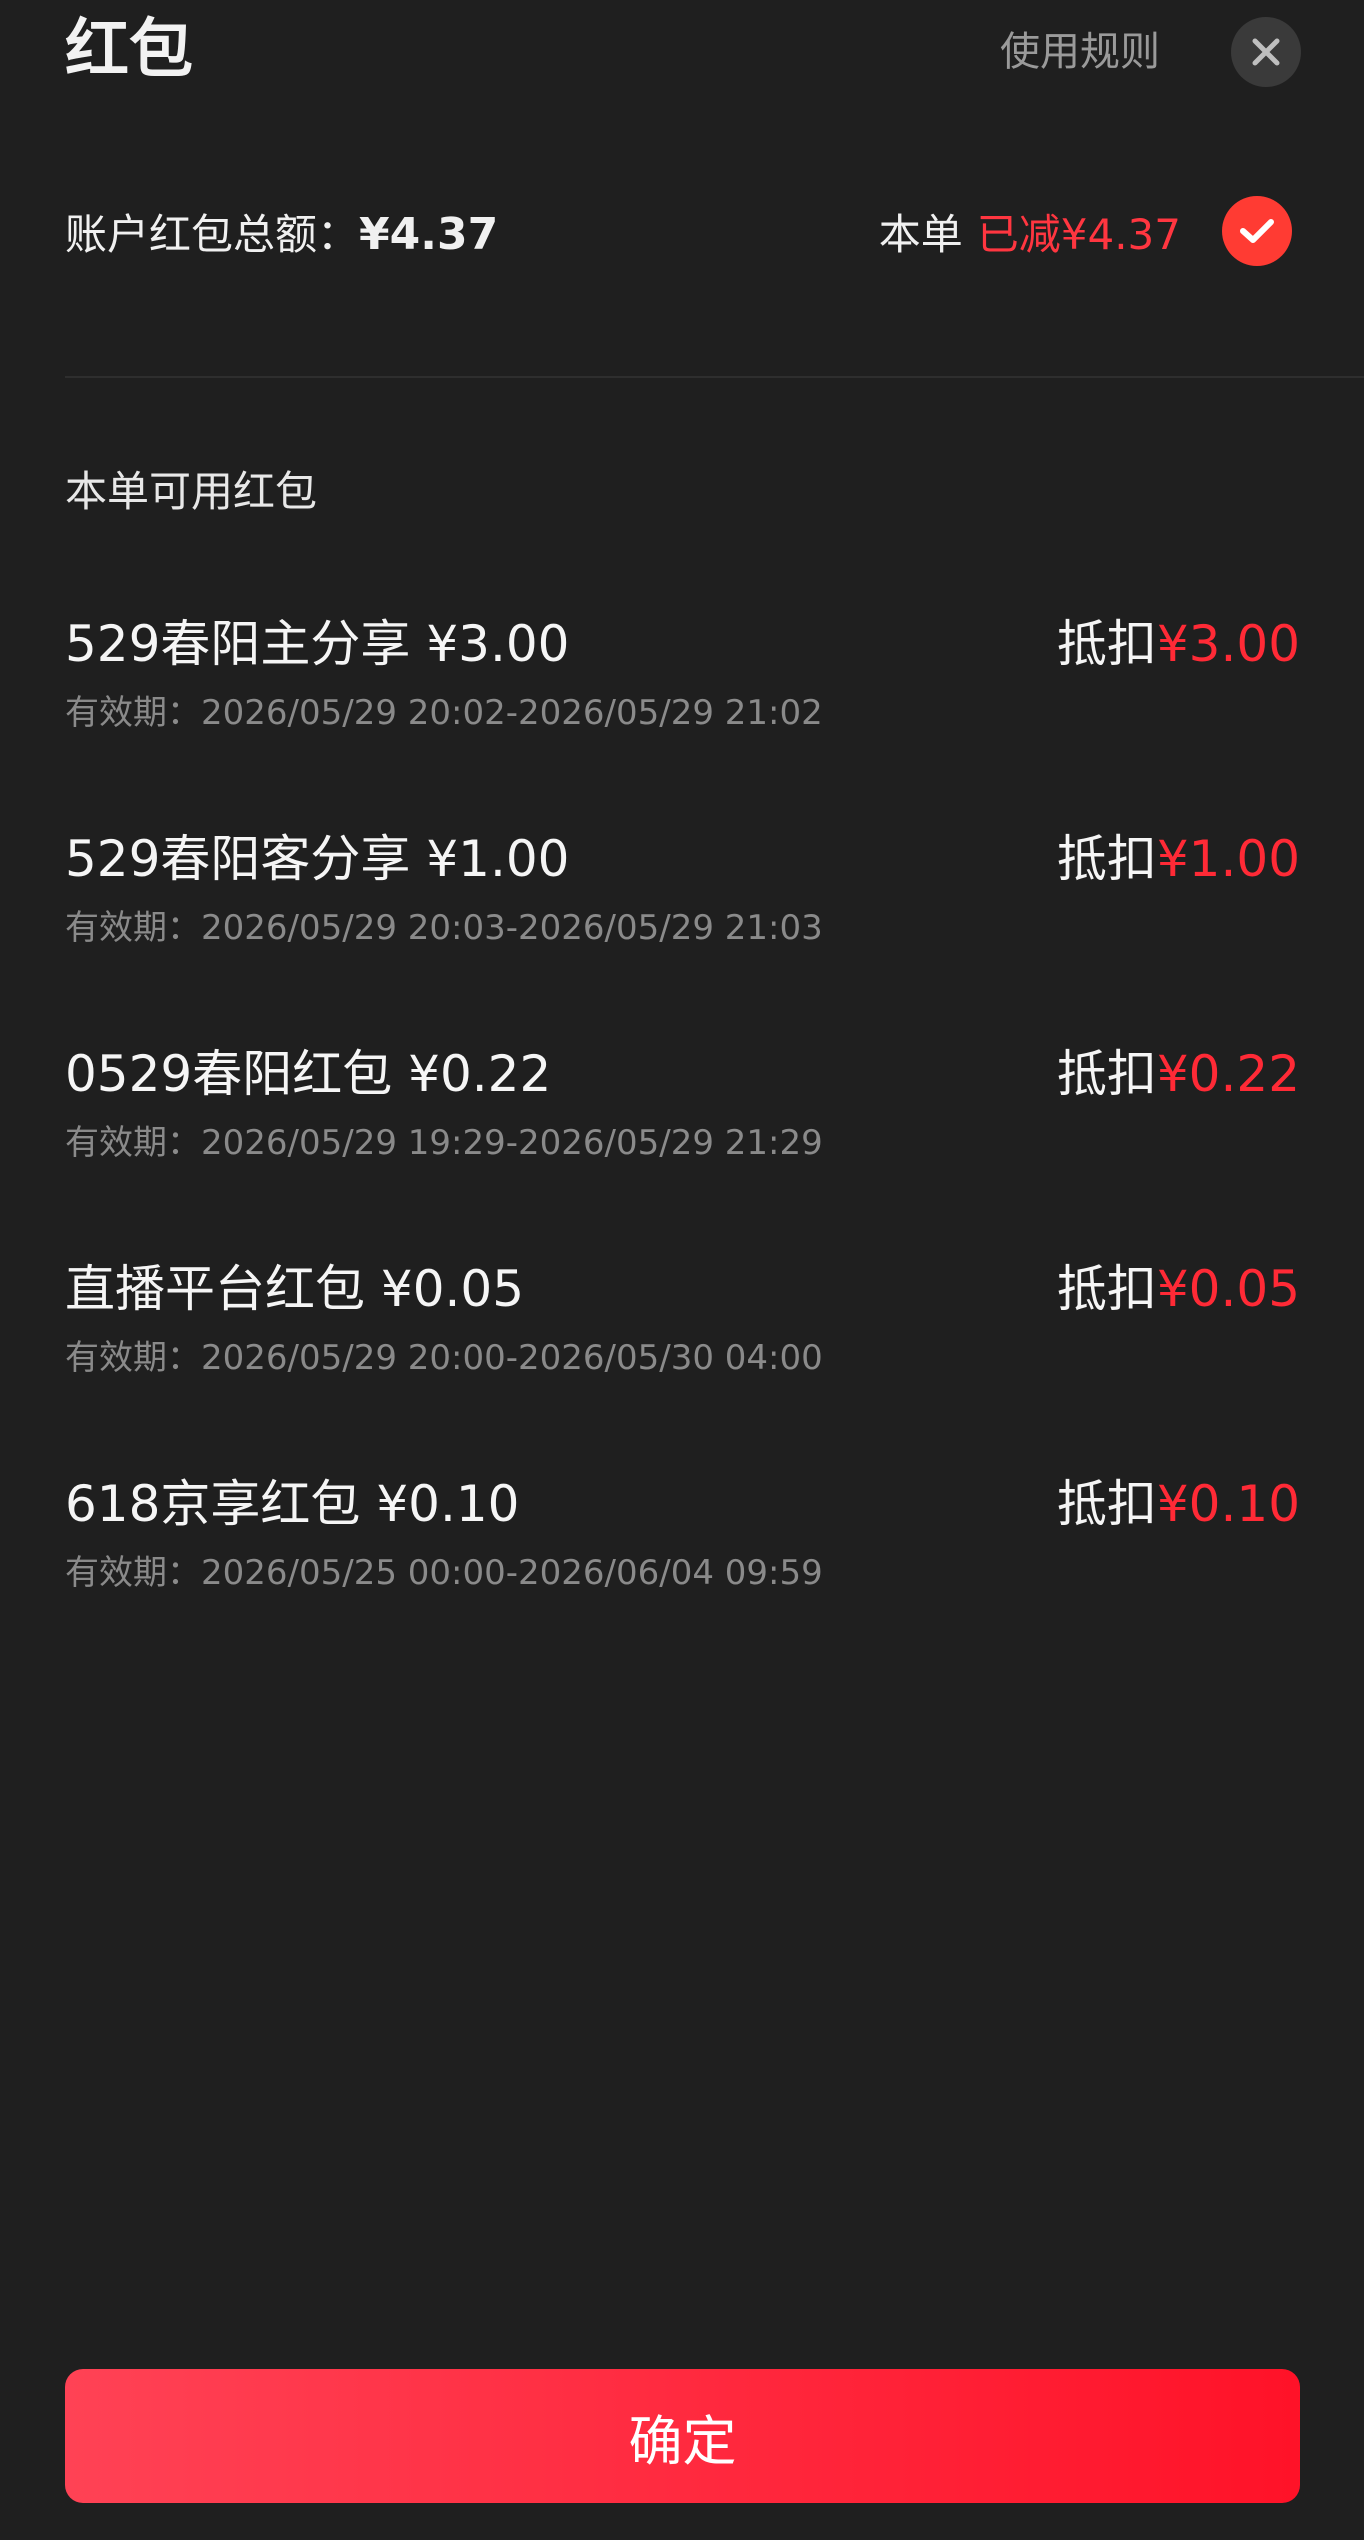 Image resolution: width=1364 pixels, height=2540 pixels. Describe the element at coordinates (129, 50) in the screenshot. I see `page-title: 红包` at that location.